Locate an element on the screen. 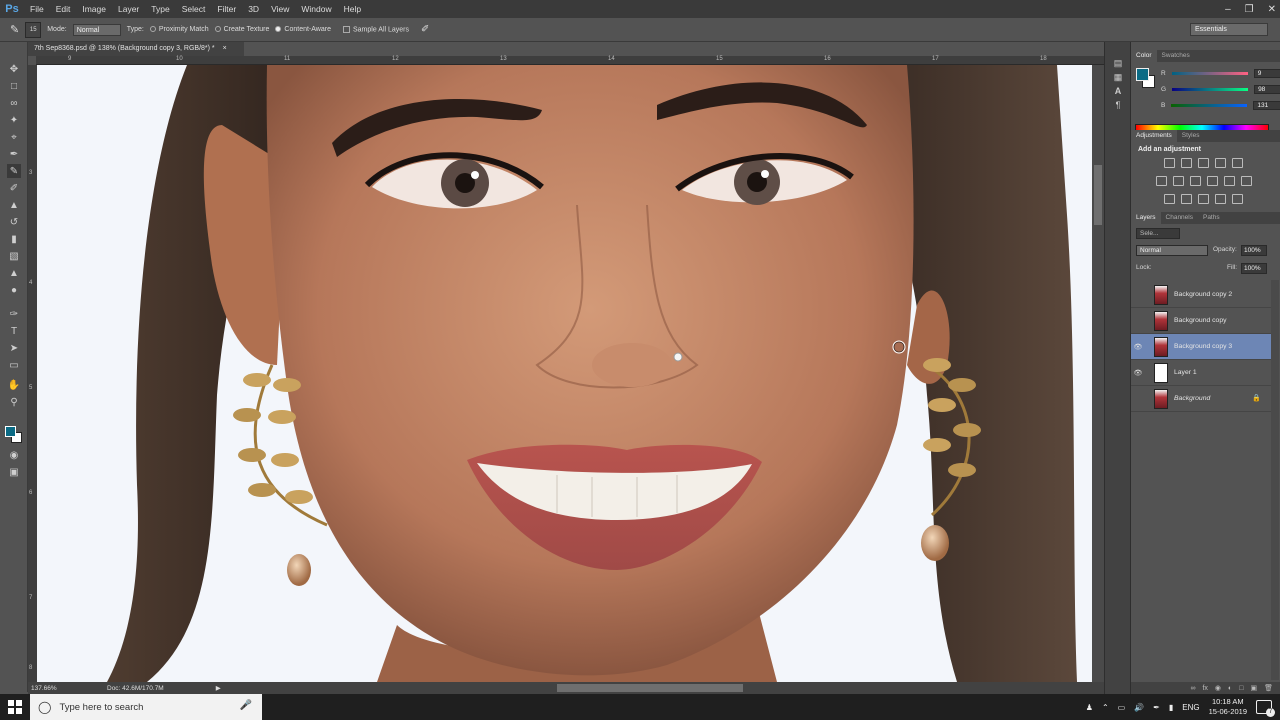 This screenshot has width=1280, height=720. add-mask-icon: ◉ is located at coordinates (1218, 688).